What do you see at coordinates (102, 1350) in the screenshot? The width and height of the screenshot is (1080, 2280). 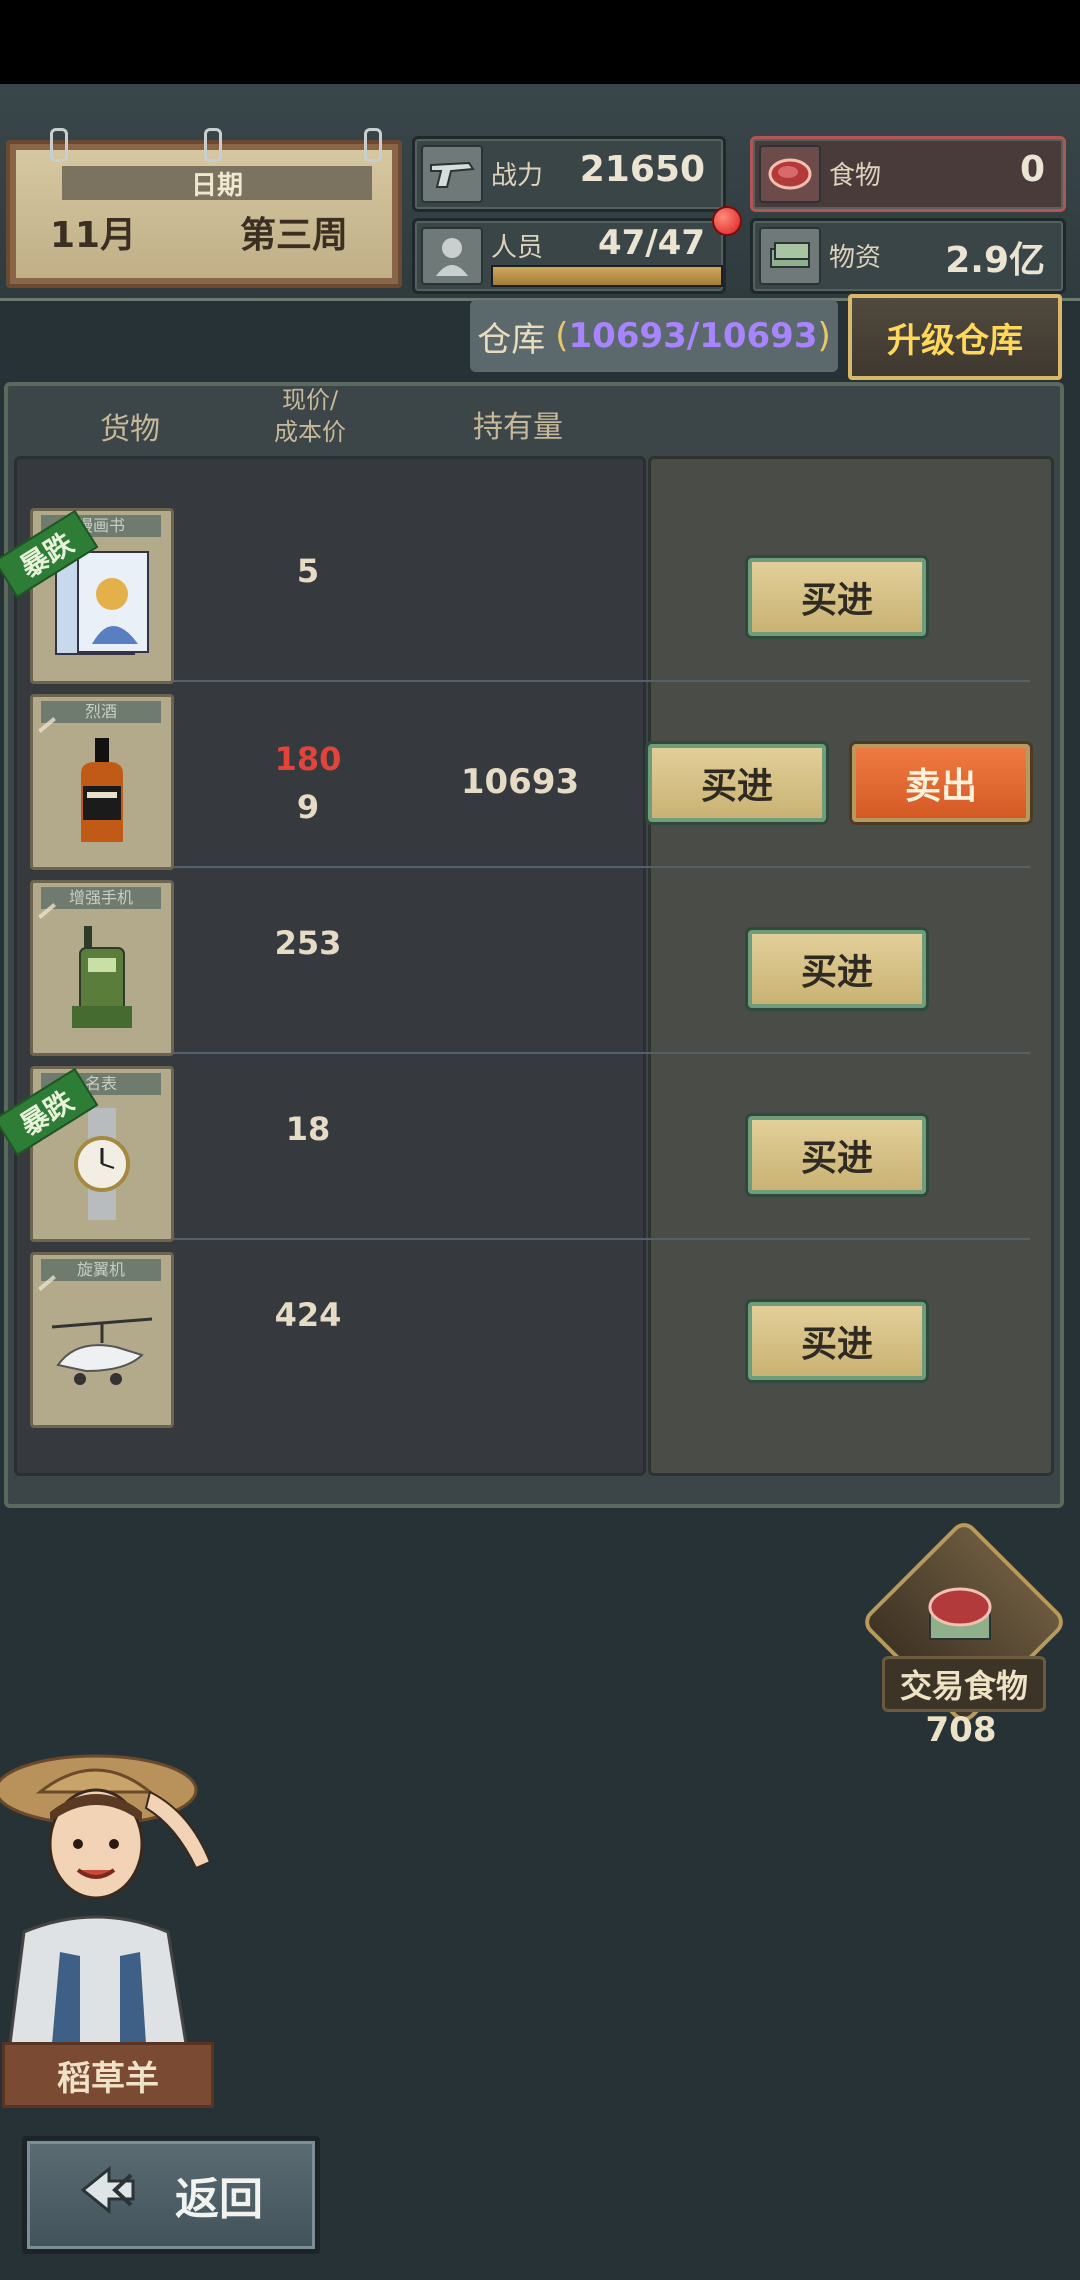 I see `gyrocopter-icon` at bounding box center [102, 1350].